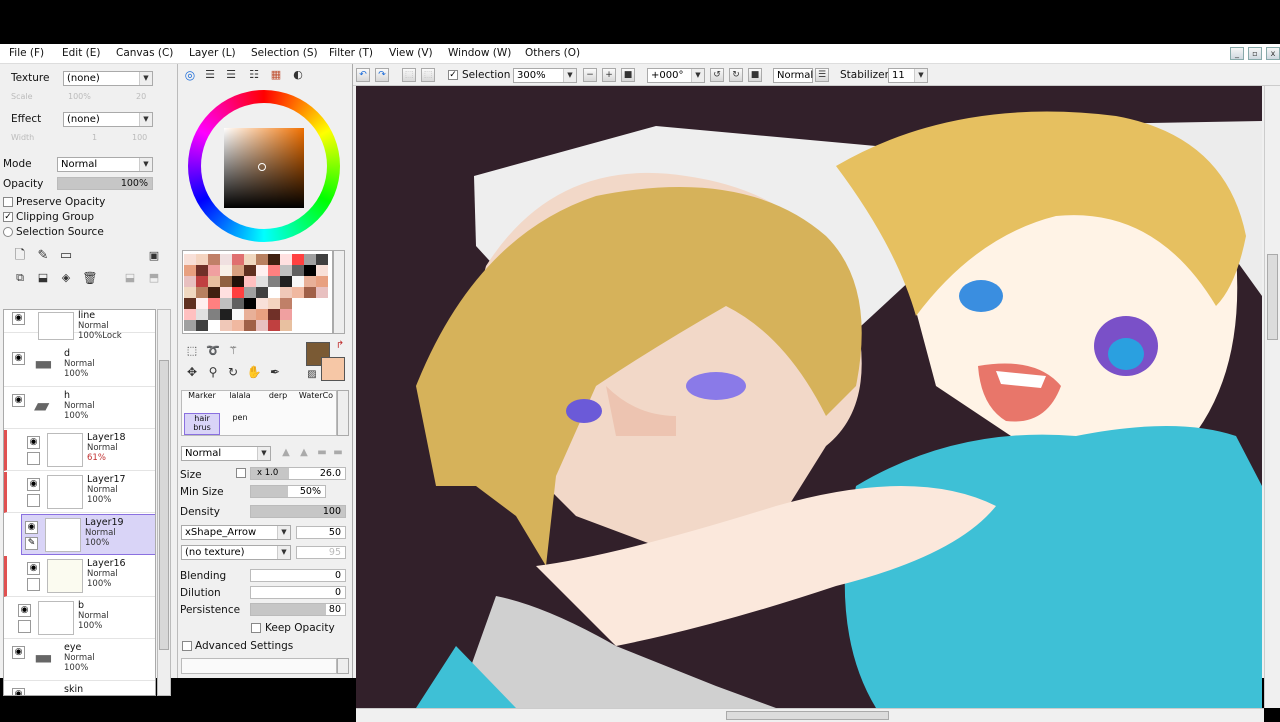  Describe the element at coordinates (322, 453) in the screenshot. I see `brush-shape-flat-icon: ▬` at that location.